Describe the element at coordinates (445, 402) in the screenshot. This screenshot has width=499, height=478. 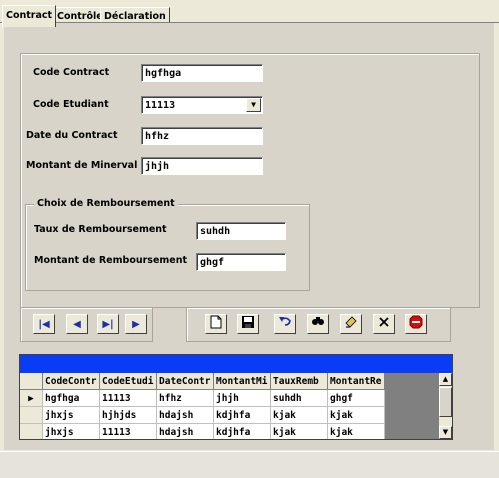
I see `scroll-thumb` at that location.